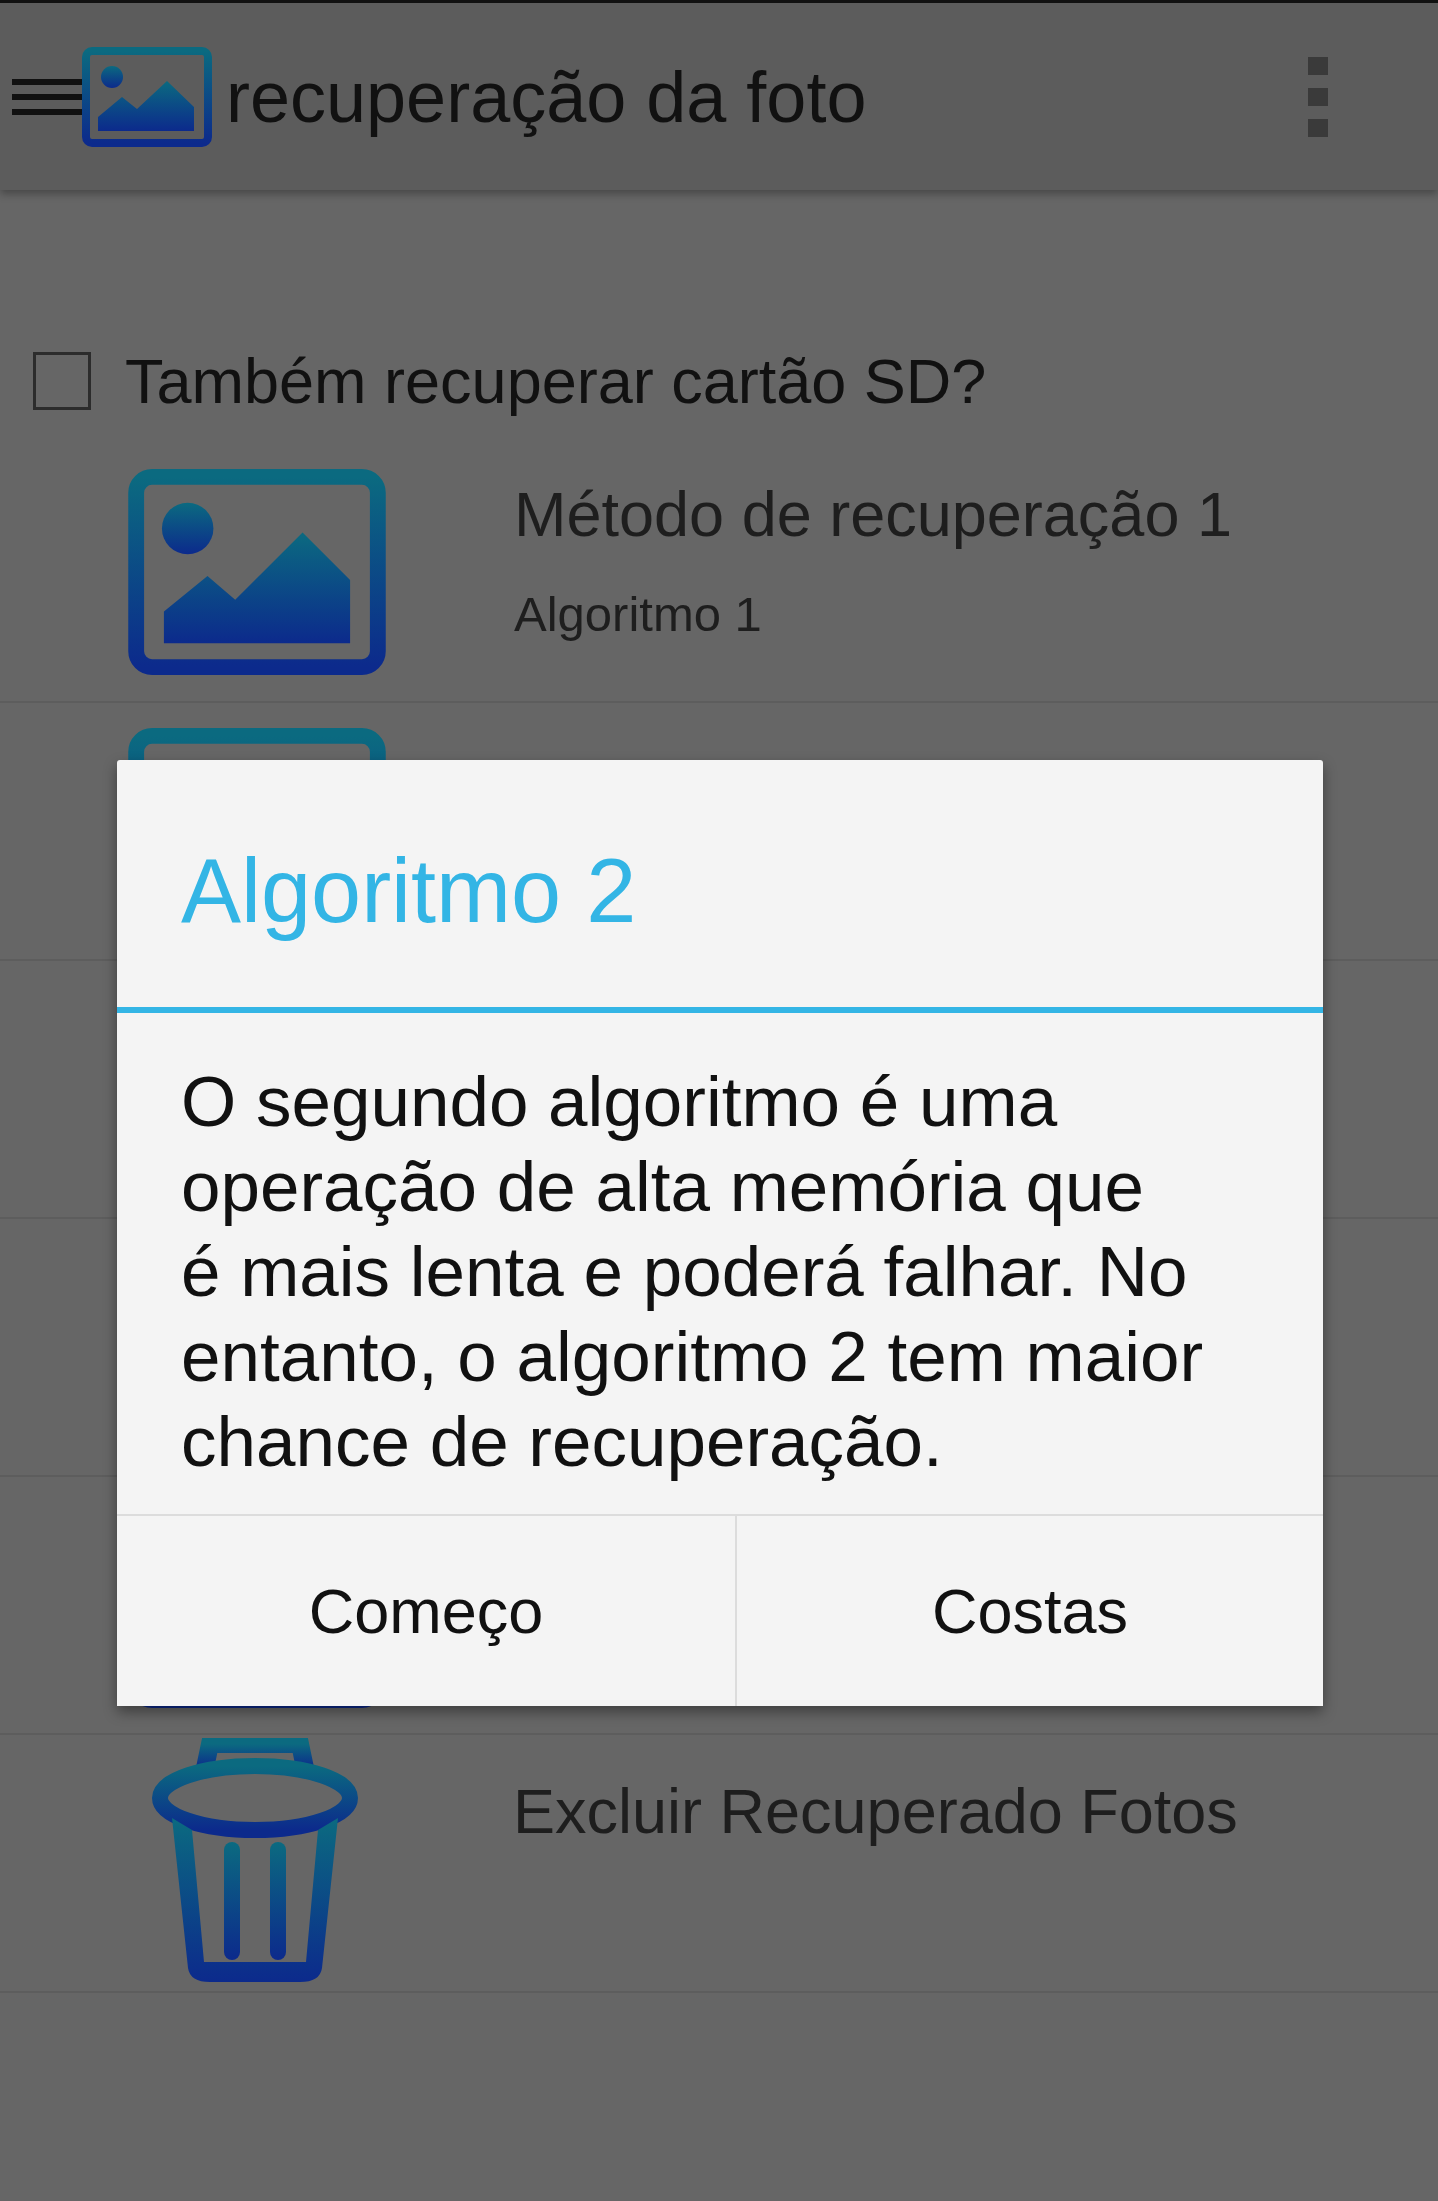 Image resolution: width=1438 pixels, height=2201 pixels. I want to click on dialog-message-line: operação de alta memória que, so click(663, 1187).